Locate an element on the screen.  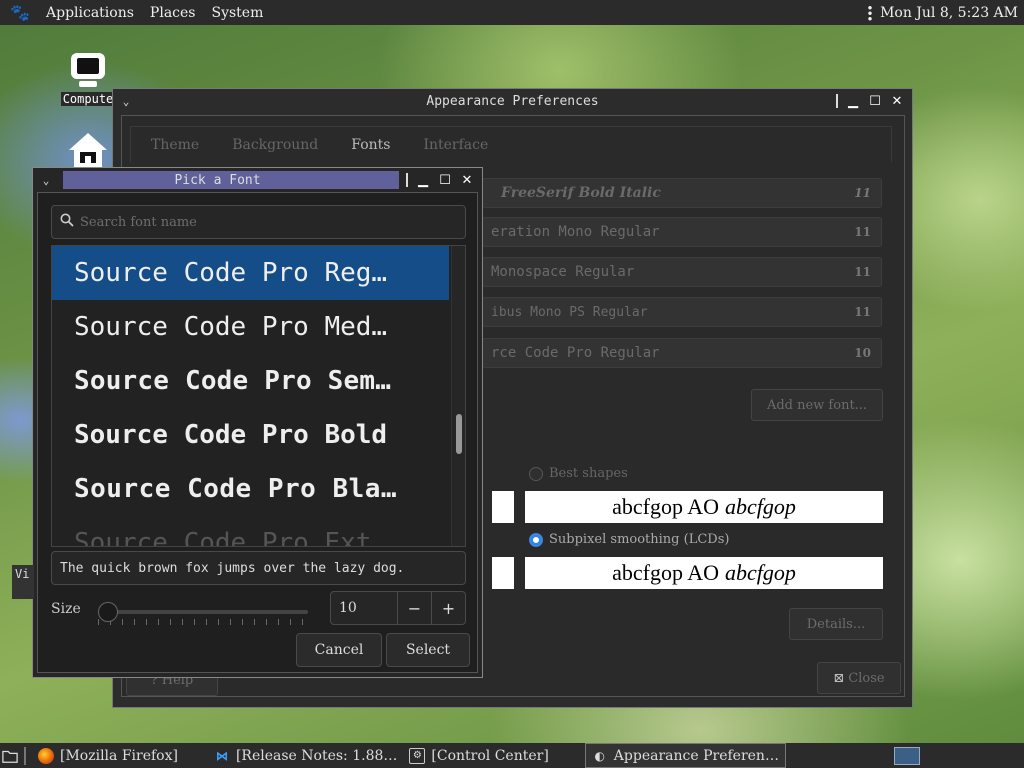
preview-subpixel: abcfgop AO abcfgop is located at coordinates (704, 573).